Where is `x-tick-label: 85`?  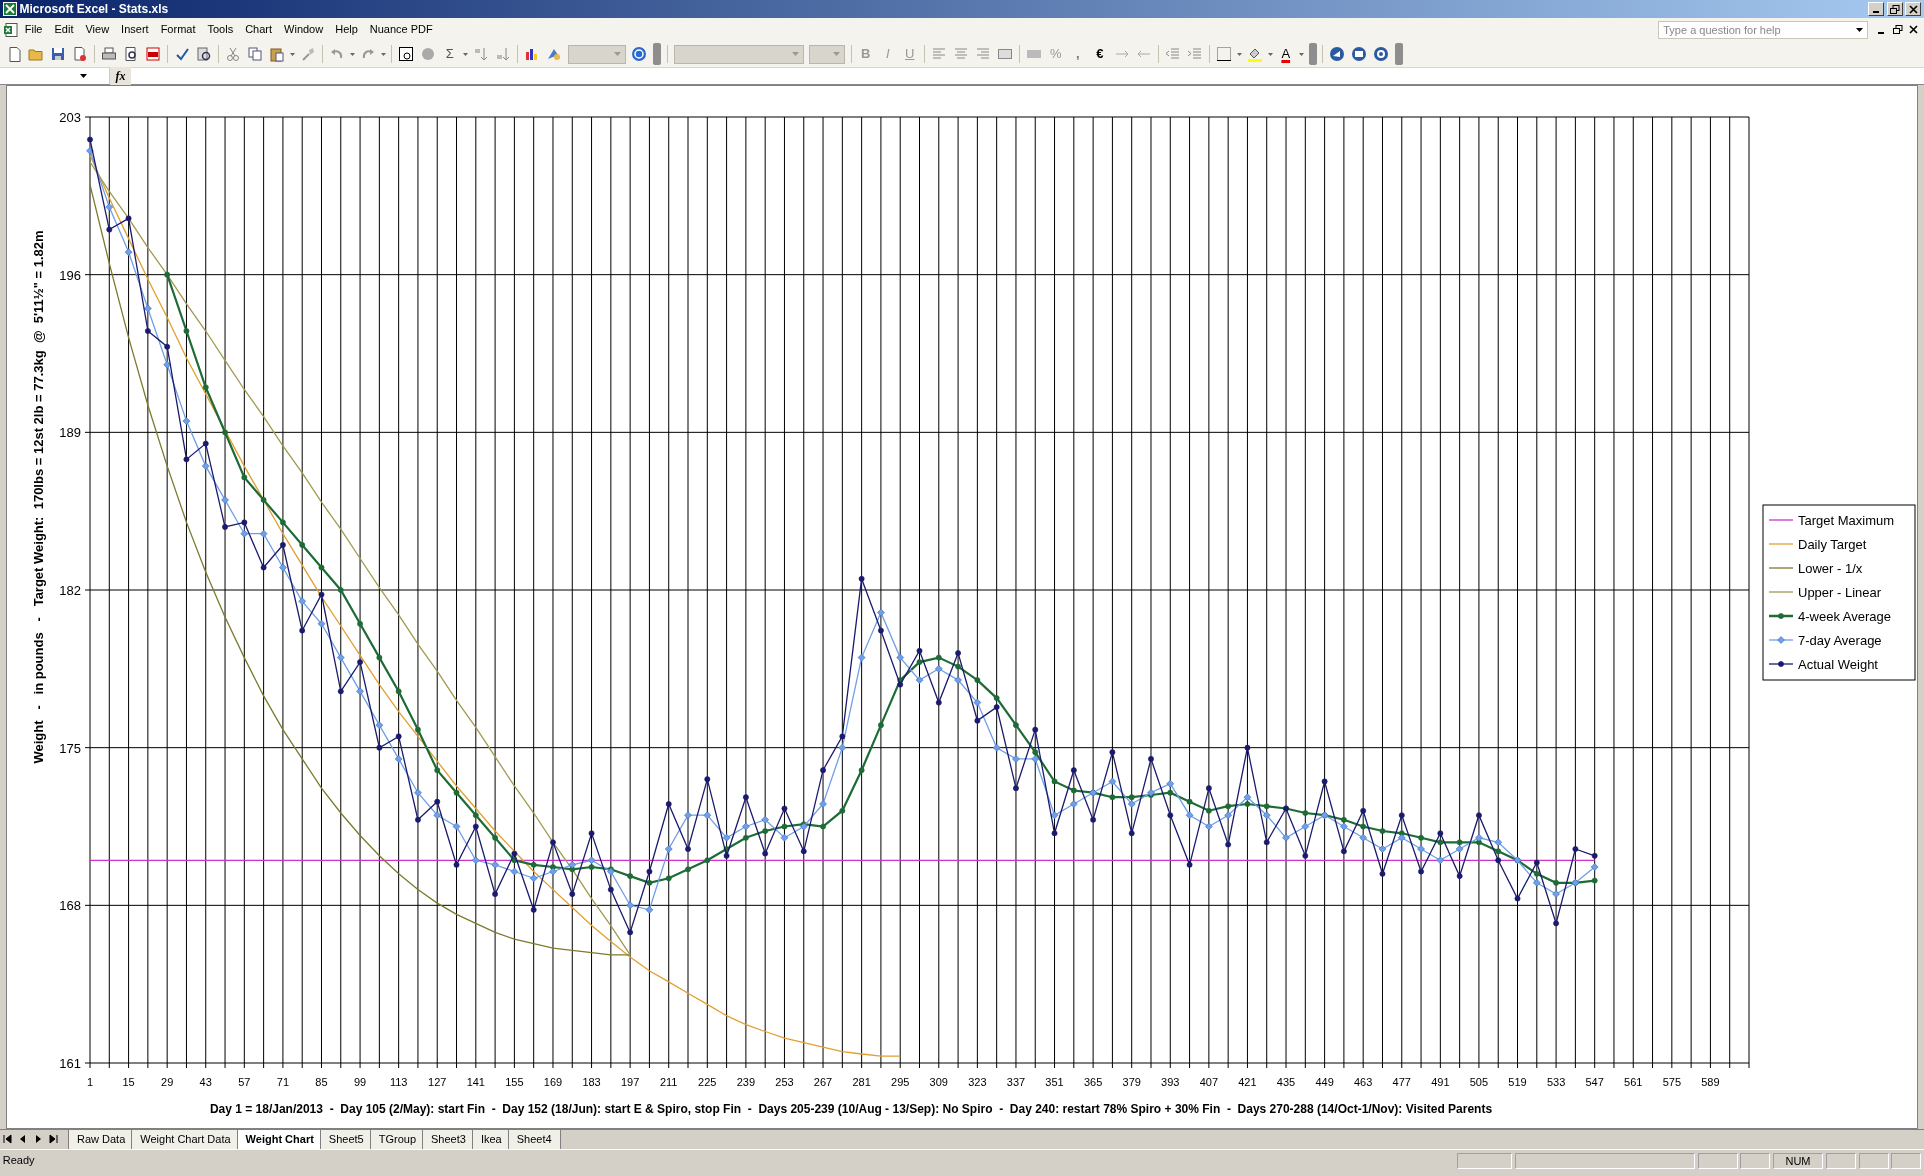 x-tick-label: 85 is located at coordinates (321, 1082).